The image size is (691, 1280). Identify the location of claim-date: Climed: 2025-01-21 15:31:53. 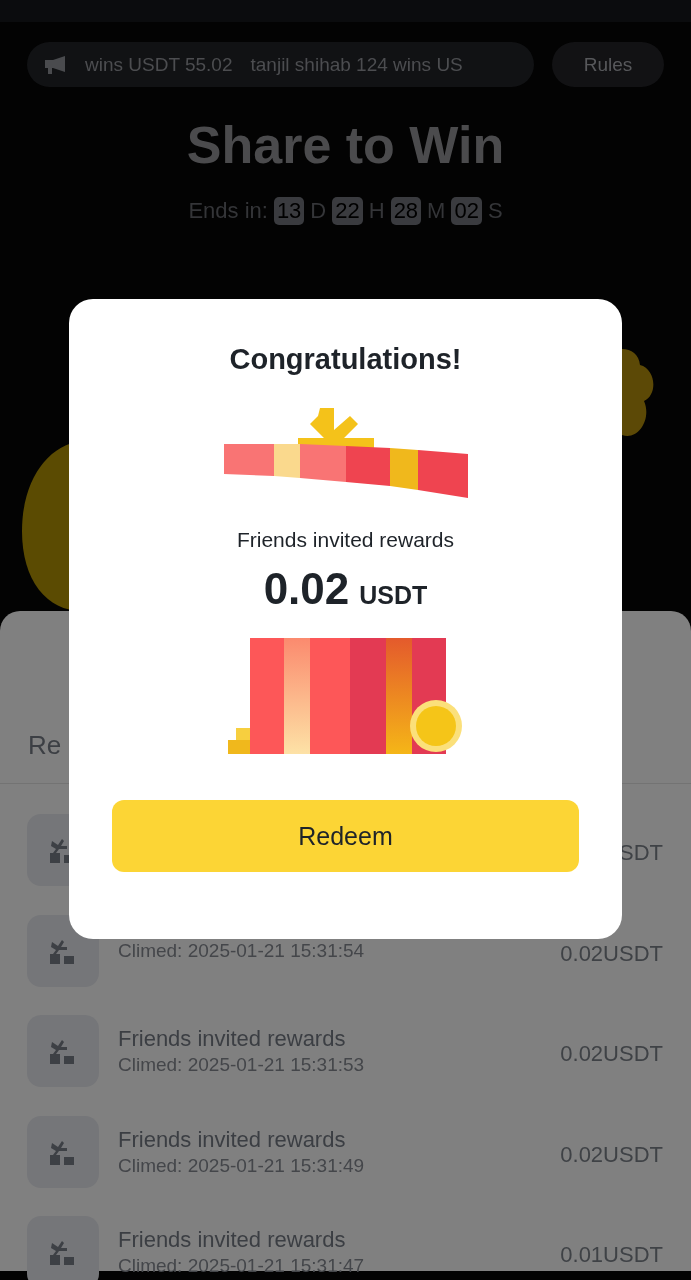
(242, 1065).